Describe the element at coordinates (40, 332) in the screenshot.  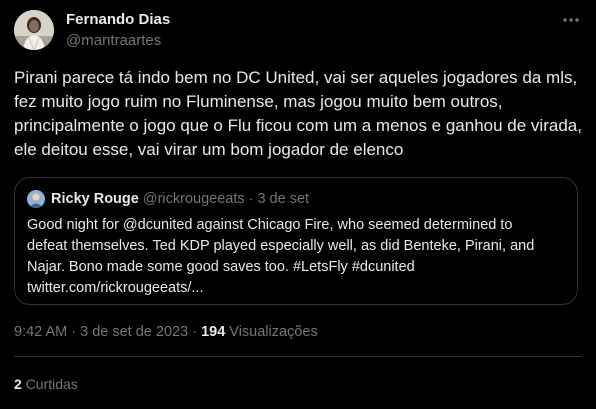
I see `tweet-time: 9:42 AM` at that location.